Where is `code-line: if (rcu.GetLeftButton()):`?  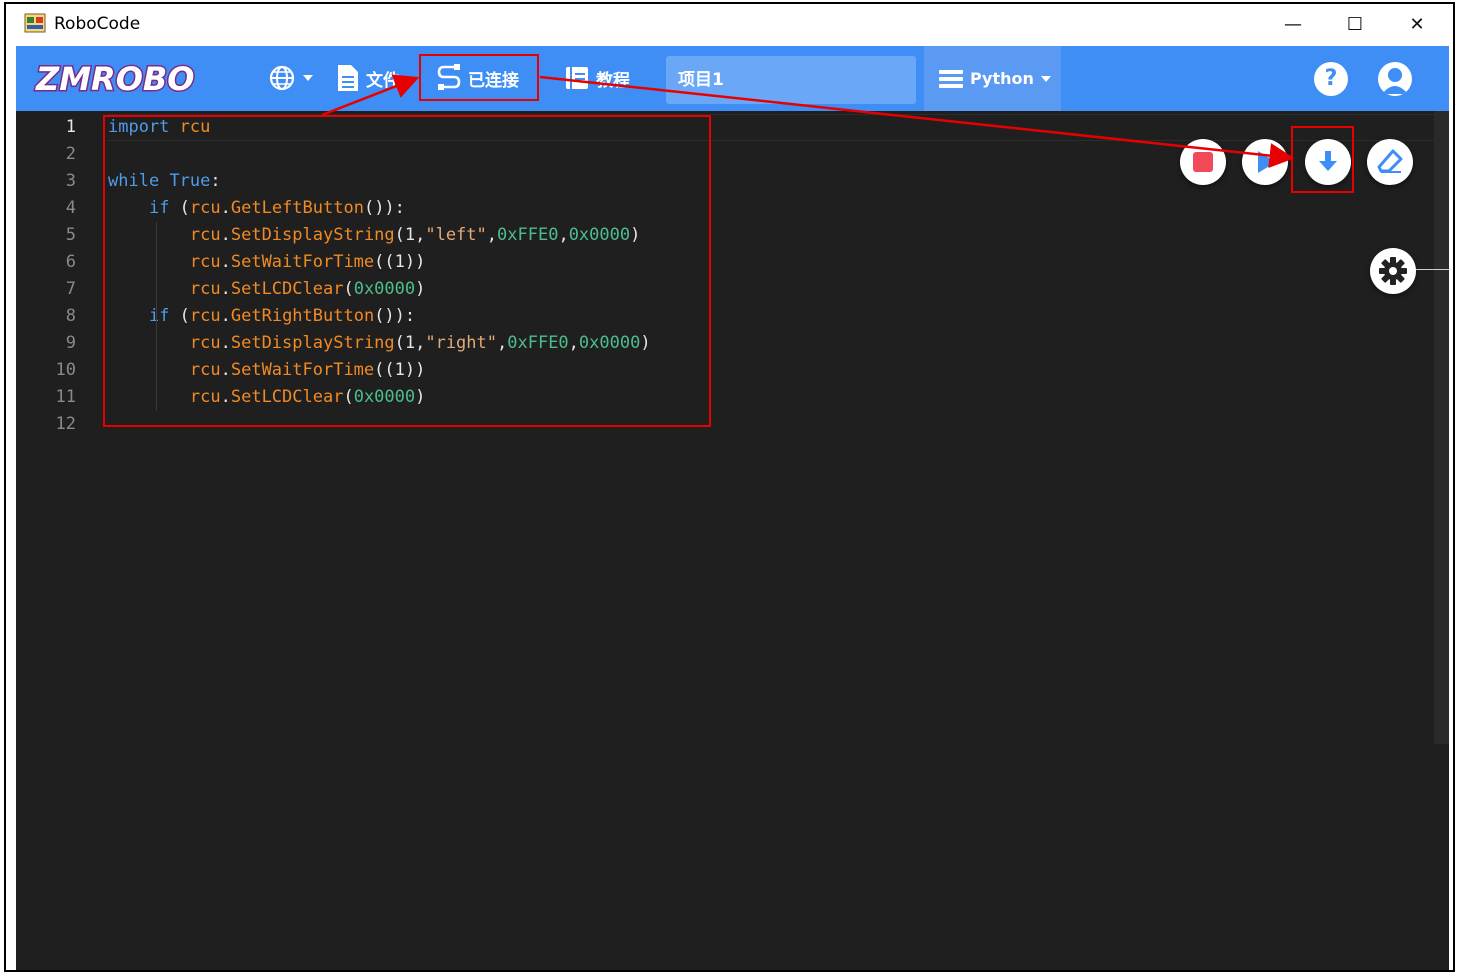 code-line: if (rcu.GetLeftButton()): is located at coordinates (256, 208).